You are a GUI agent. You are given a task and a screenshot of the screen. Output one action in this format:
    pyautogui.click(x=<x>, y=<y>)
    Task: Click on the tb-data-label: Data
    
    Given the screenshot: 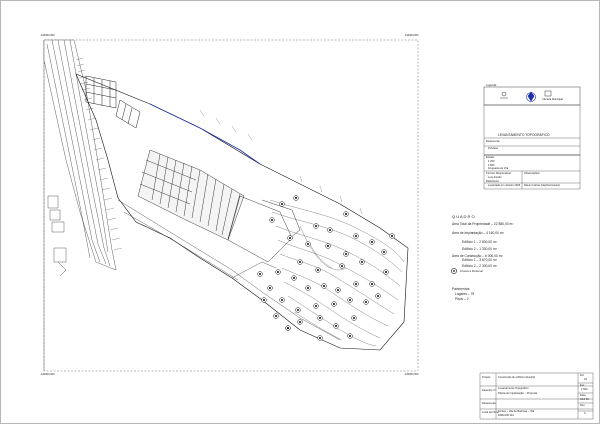 What is the action you would take?
    pyautogui.click(x=583, y=395)
    